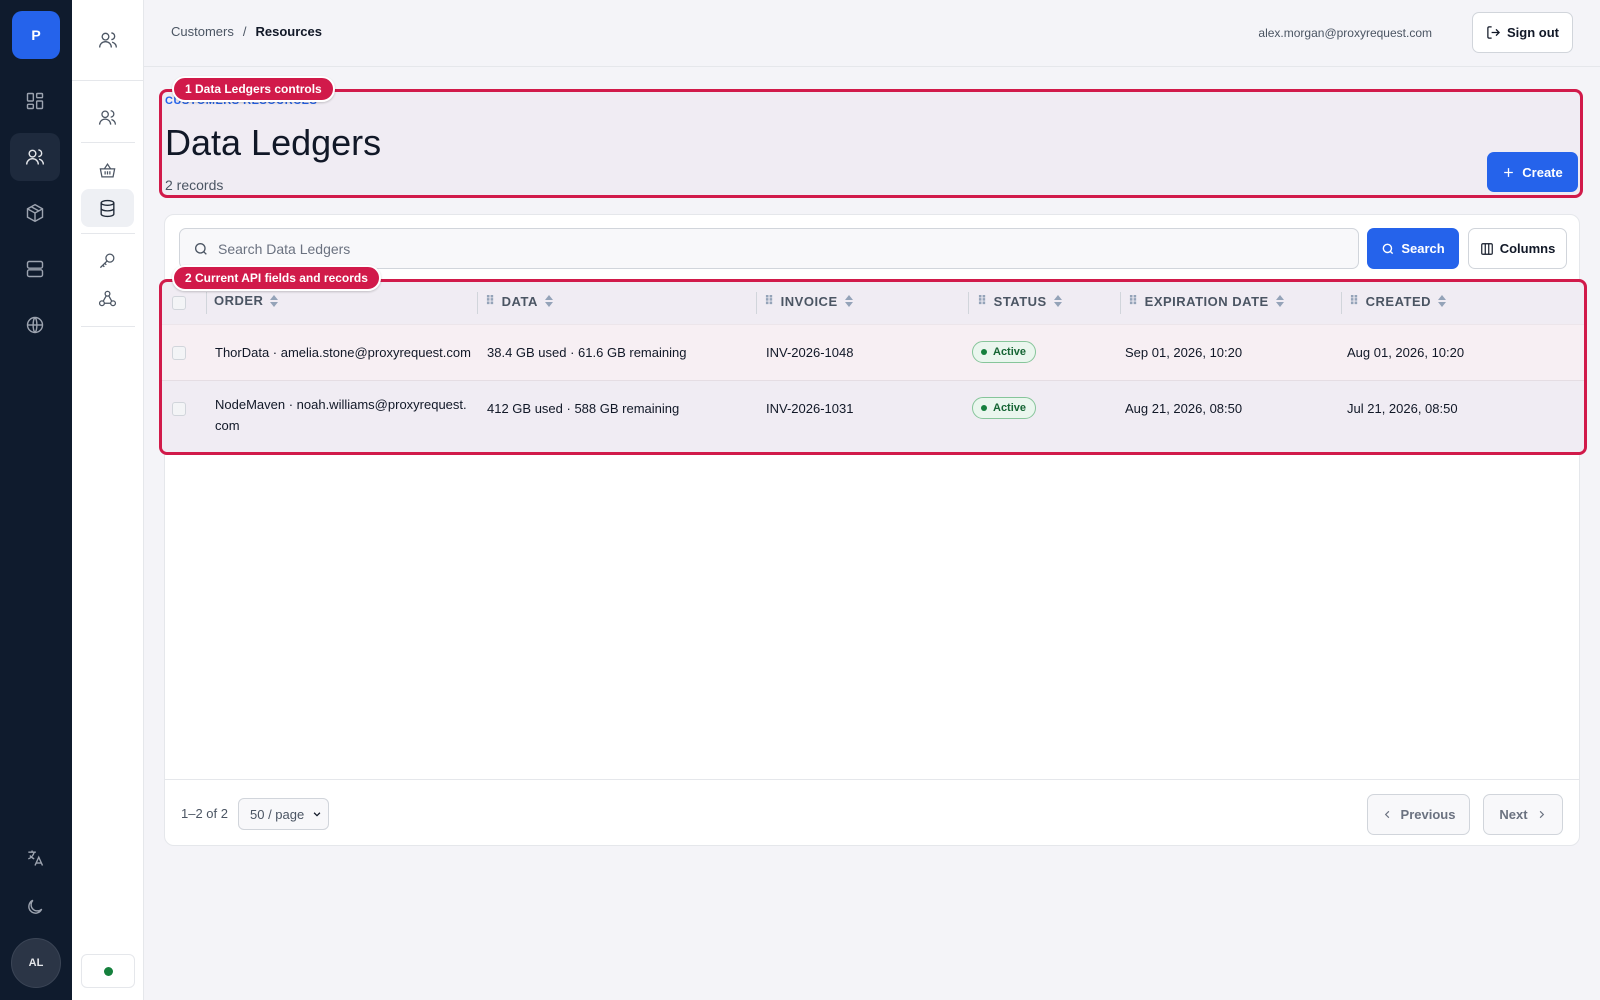 Image resolution: width=1600 pixels, height=1000 pixels. I want to click on column-header-expiration-date: ⠿ EXPIRATION DATE, so click(1206, 301).